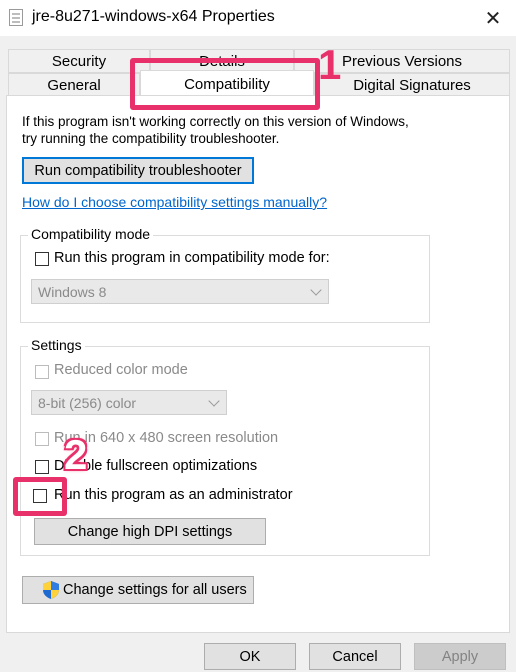 Image resolution: width=516 pixels, height=672 pixels. I want to click on document-icon, so click(16, 17).